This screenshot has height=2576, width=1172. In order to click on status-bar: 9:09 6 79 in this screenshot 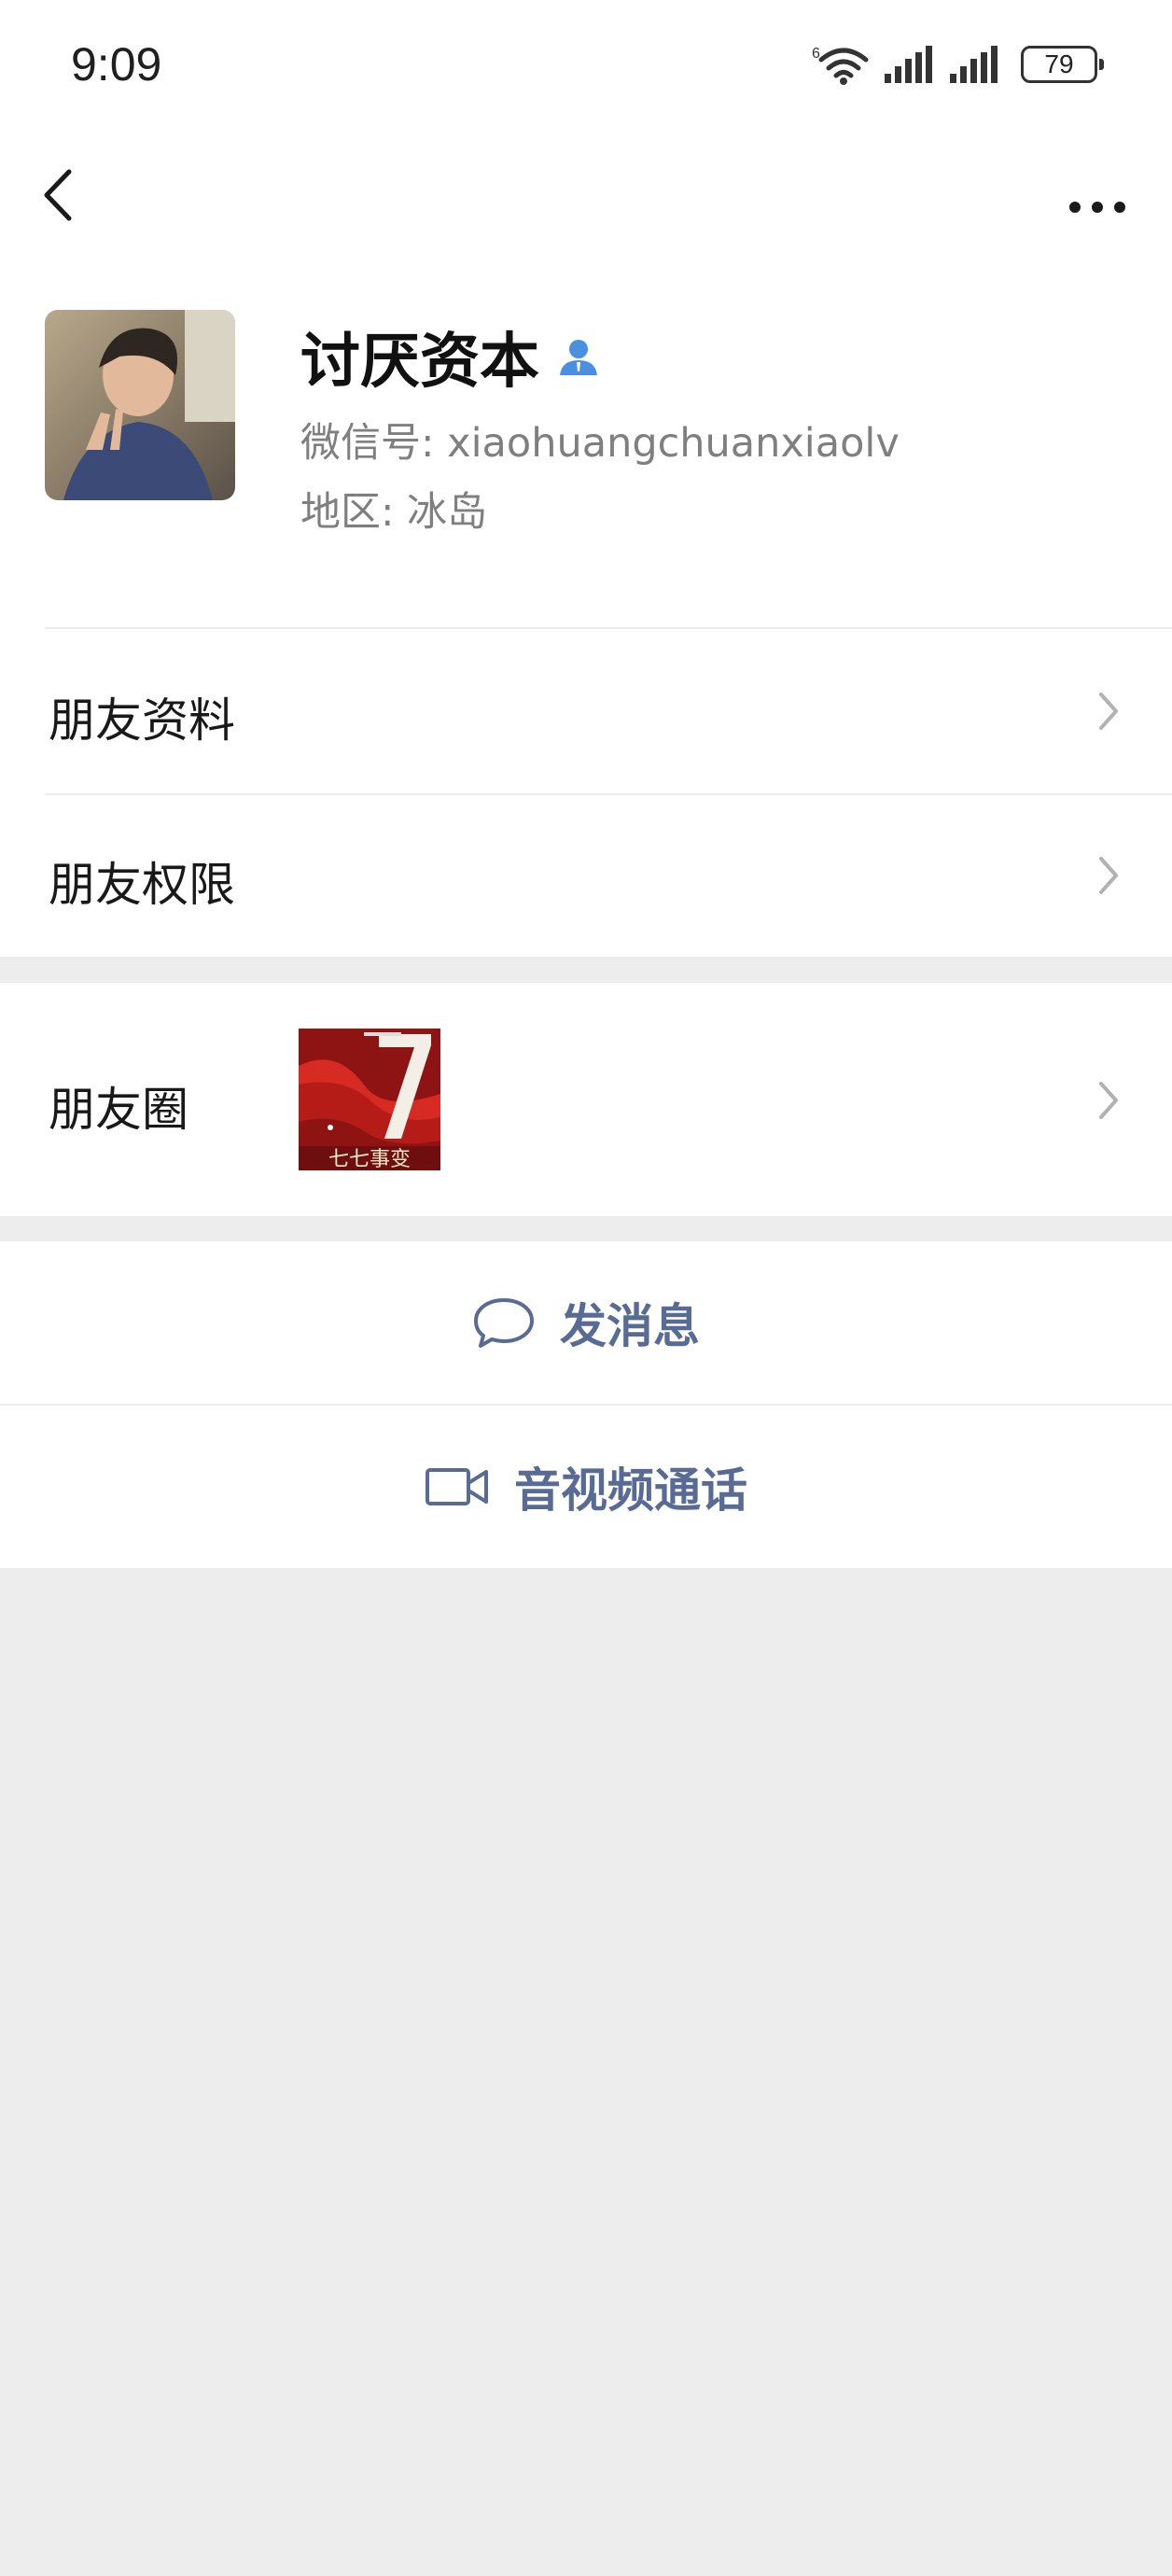, I will do `click(586, 65)`.